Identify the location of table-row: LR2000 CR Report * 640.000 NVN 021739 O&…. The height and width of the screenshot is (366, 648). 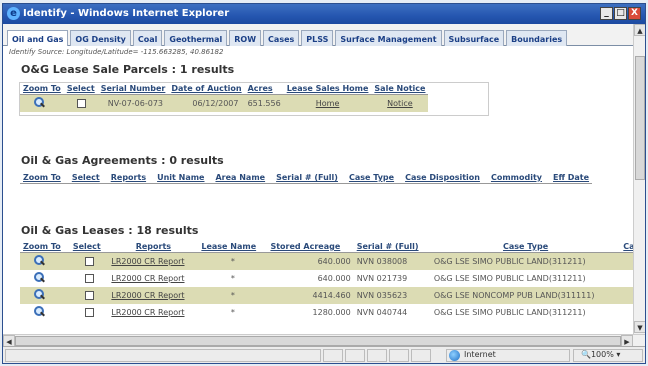
(326, 278).